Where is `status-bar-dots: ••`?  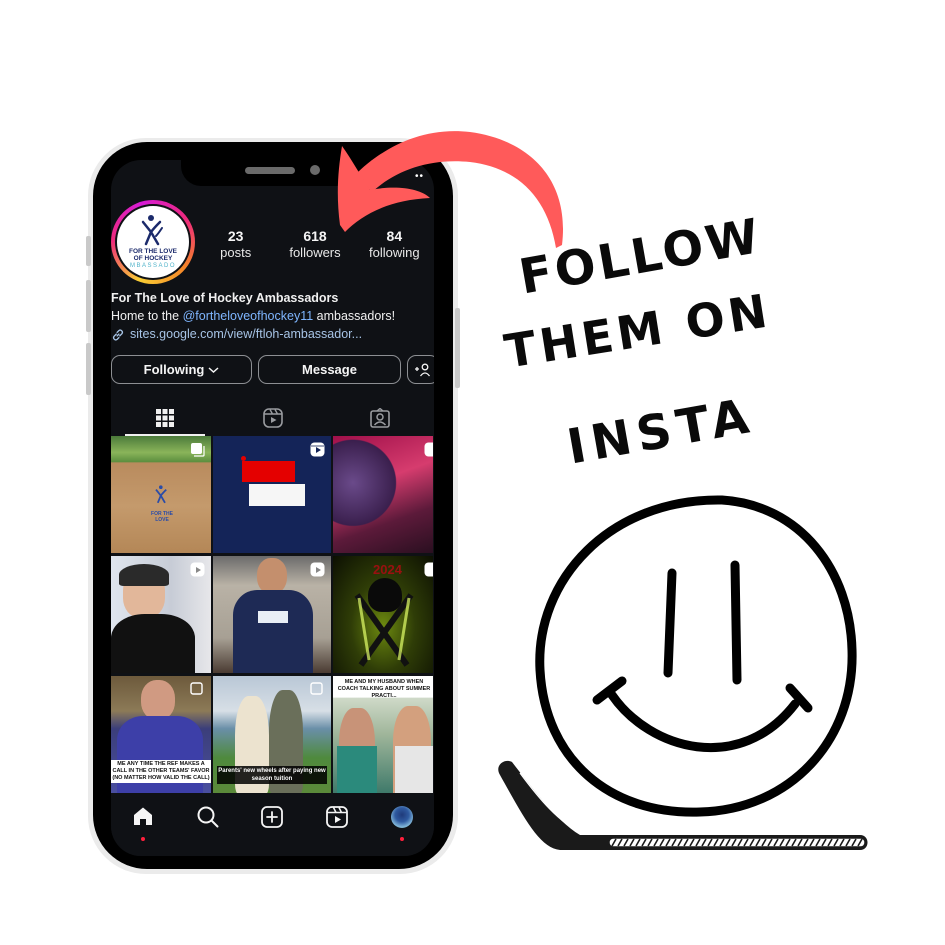
status-bar-dots: •• is located at coordinates (420, 176).